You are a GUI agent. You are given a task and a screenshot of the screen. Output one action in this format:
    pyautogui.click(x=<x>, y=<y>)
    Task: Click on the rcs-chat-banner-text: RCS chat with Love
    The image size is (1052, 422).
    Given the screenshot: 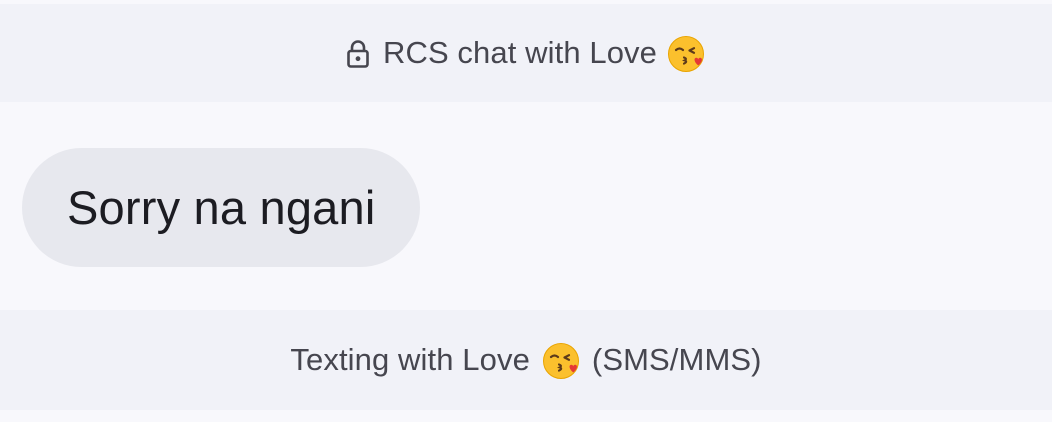 What is the action you would take?
    pyautogui.click(x=520, y=52)
    